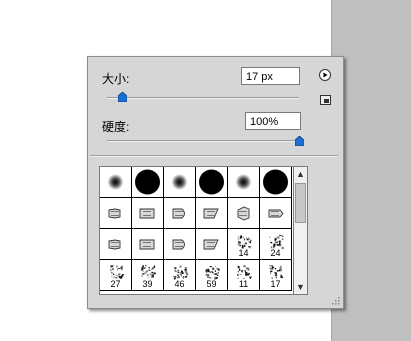 This screenshot has height=341, width=411. I want to click on brush-size-label: 46, so click(179, 284).